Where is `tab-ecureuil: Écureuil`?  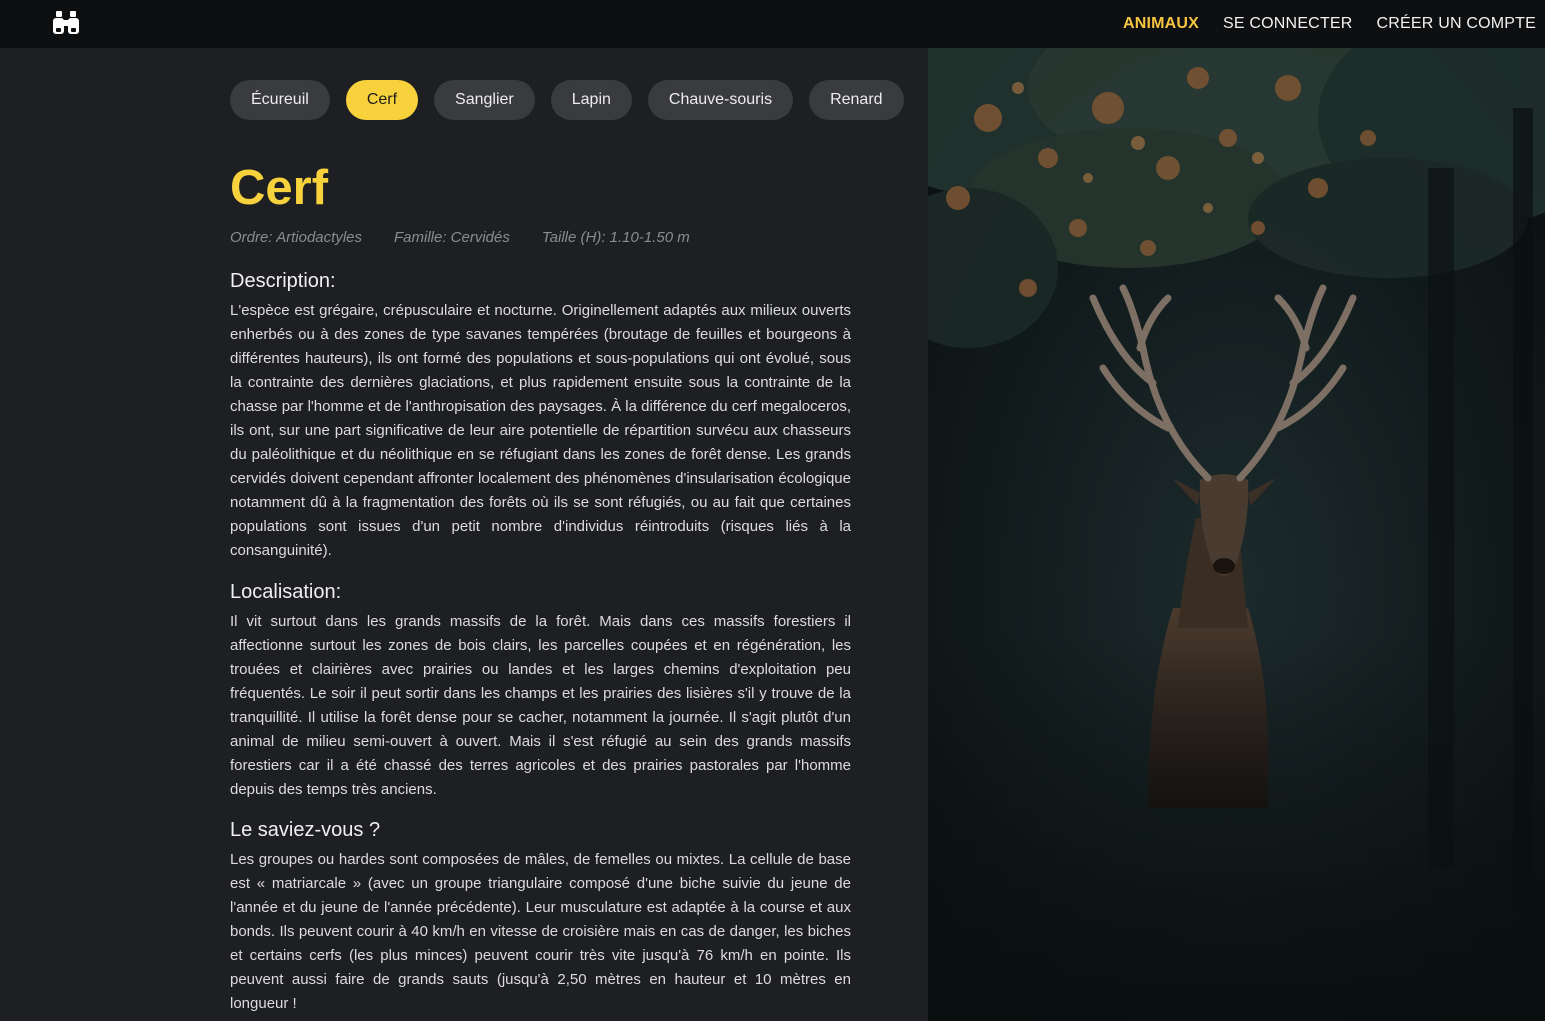
tab-ecureuil: Écureuil is located at coordinates (280, 100).